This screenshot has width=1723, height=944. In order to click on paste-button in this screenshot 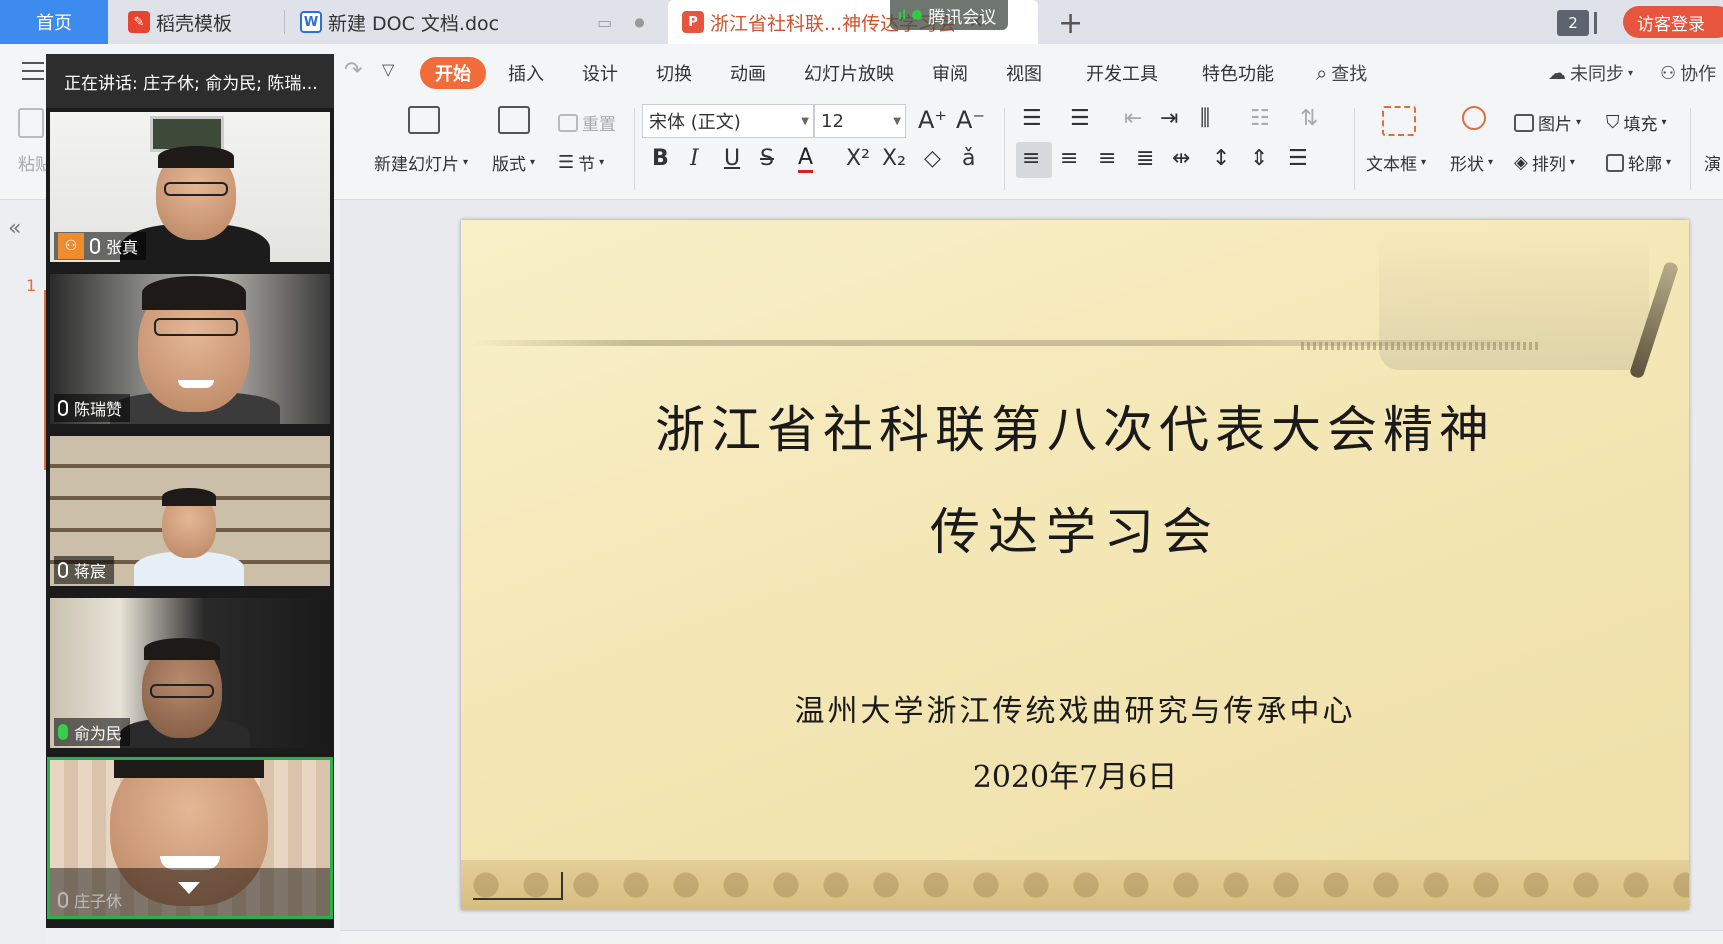, I will do `click(31, 123)`.